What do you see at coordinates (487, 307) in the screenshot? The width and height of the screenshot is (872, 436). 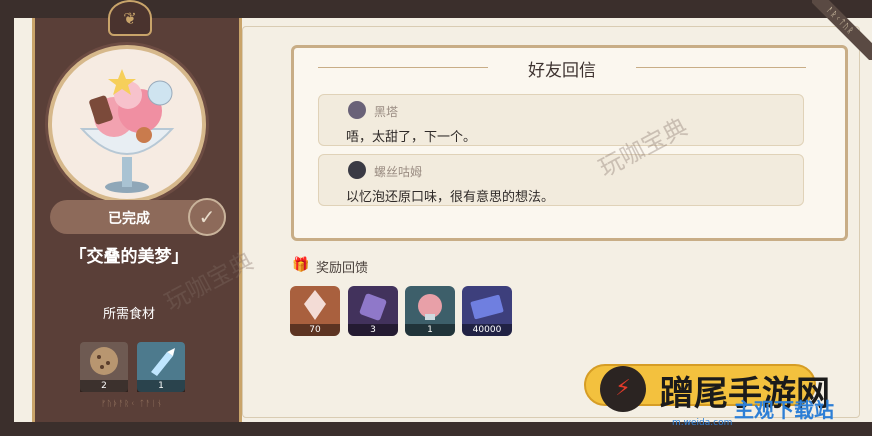 I see `credit-reward-icon` at bounding box center [487, 307].